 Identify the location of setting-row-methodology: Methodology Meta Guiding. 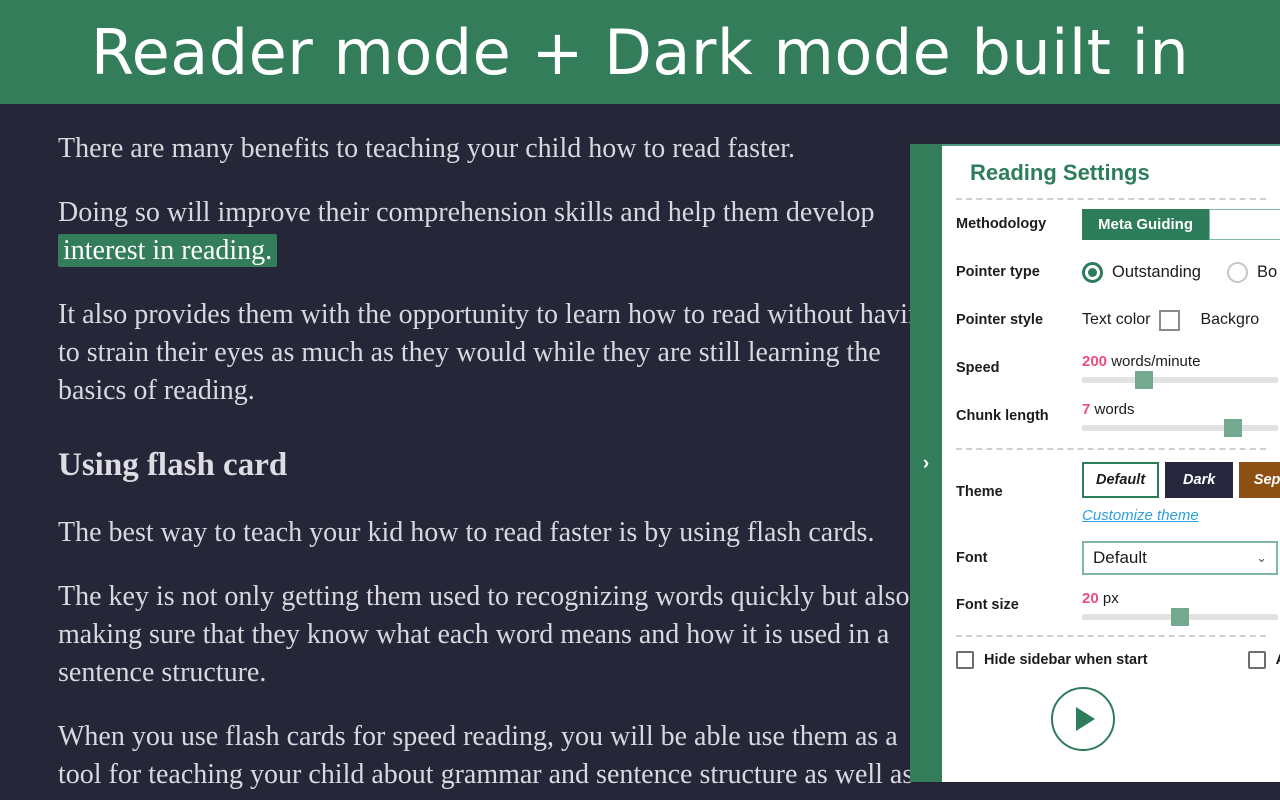
(1111, 224).